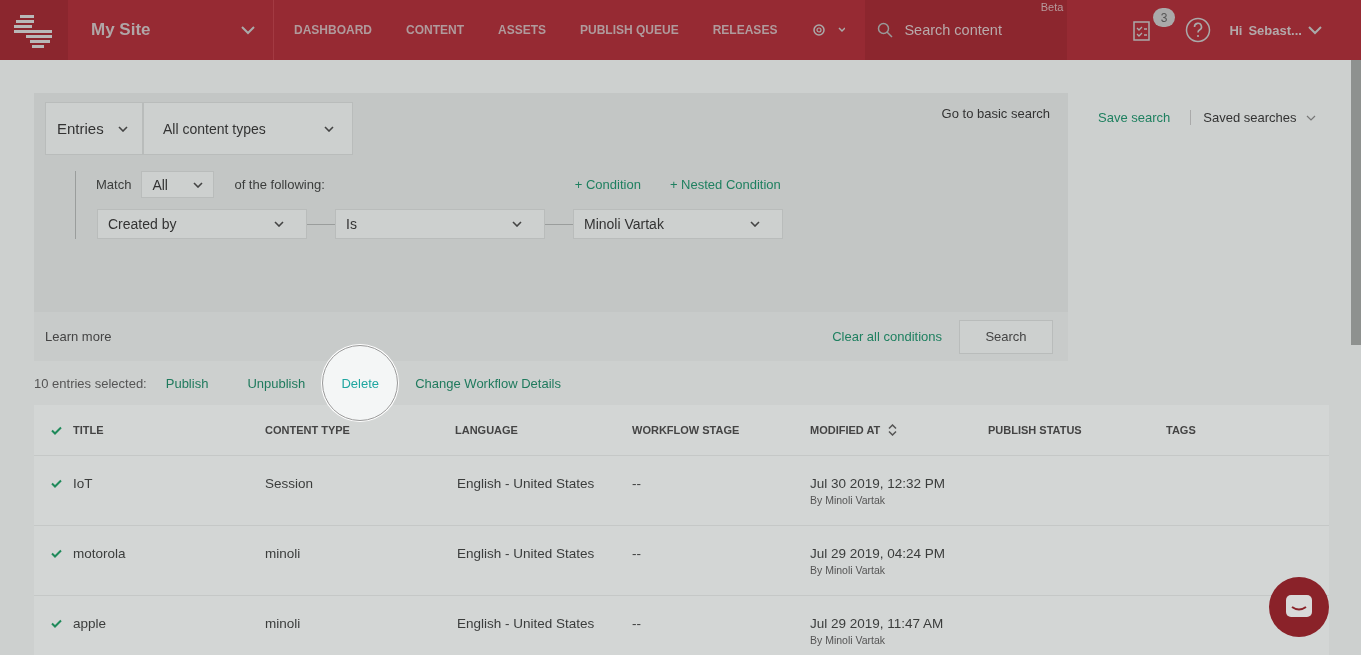 This screenshot has height=655, width=1361. Describe the element at coordinates (979, 30) in the screenshot. I see `search-field: Search content` at that location.